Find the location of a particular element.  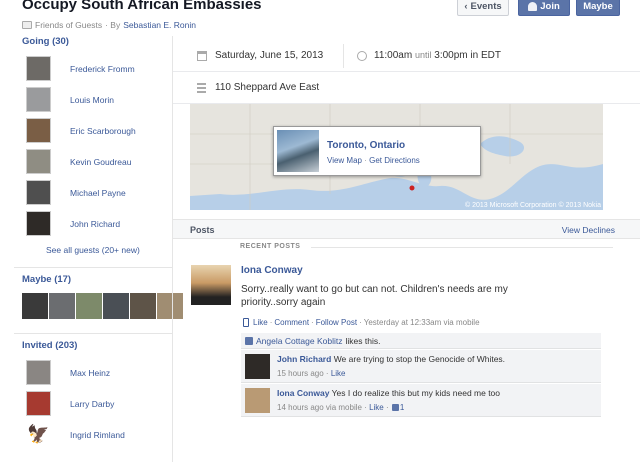

follow-post-link: Follow Post is located at coordinates (336, 322).